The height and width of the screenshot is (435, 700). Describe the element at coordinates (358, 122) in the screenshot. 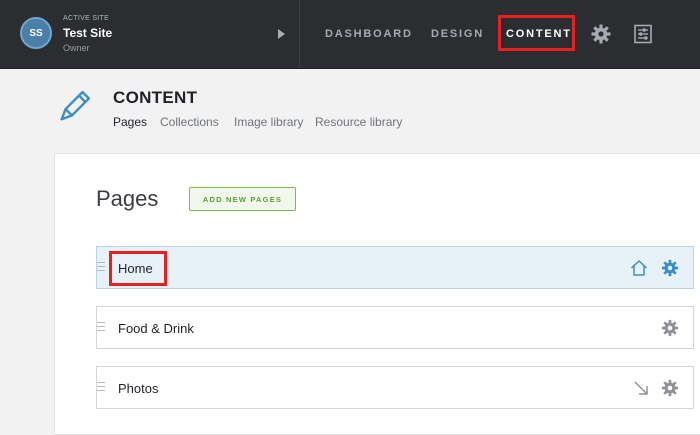

I see `subnav-resource-library: Resource library` at that location.